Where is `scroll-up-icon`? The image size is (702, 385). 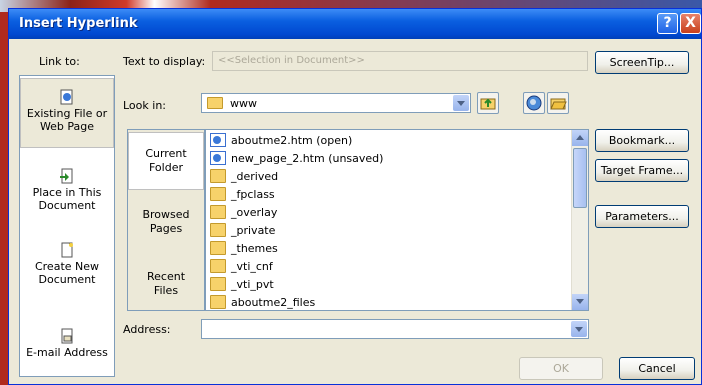 scroll-up-icon is located at coordinates (580, 138).